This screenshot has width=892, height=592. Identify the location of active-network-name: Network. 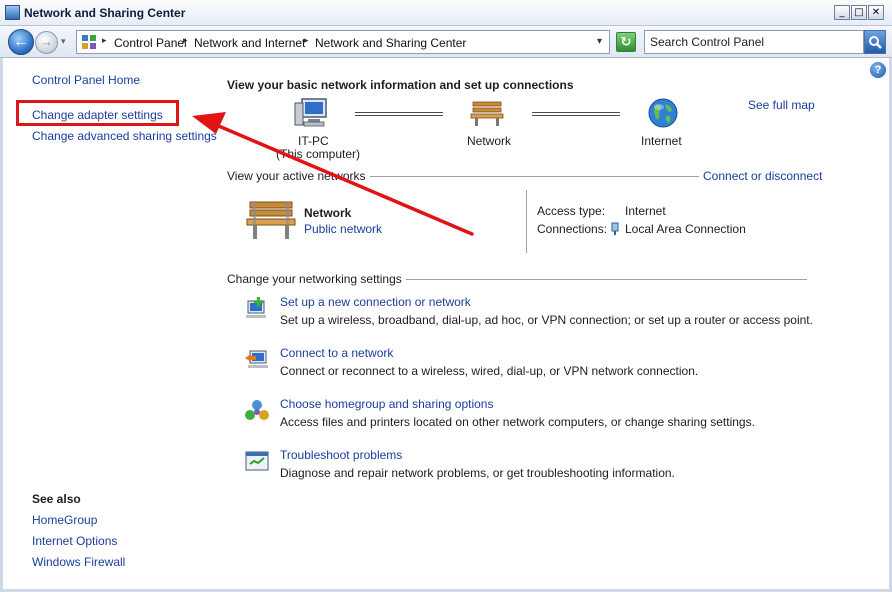
(328, 213).